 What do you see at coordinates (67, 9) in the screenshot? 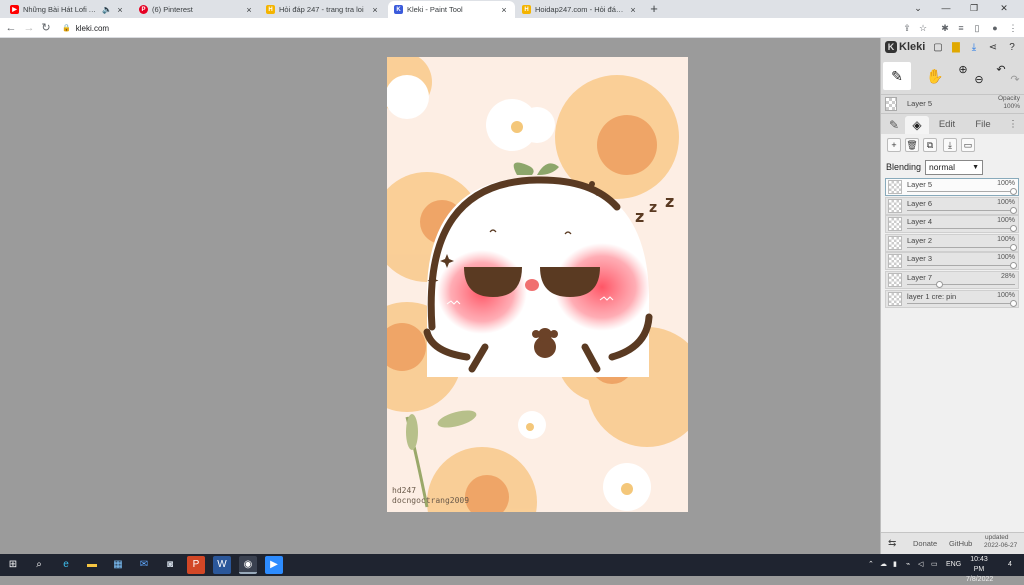
I see `tab-youtube: ▶ Những Bài Hát Lofi Acoustic 🔈 ×` at bounding box center [67, 9].